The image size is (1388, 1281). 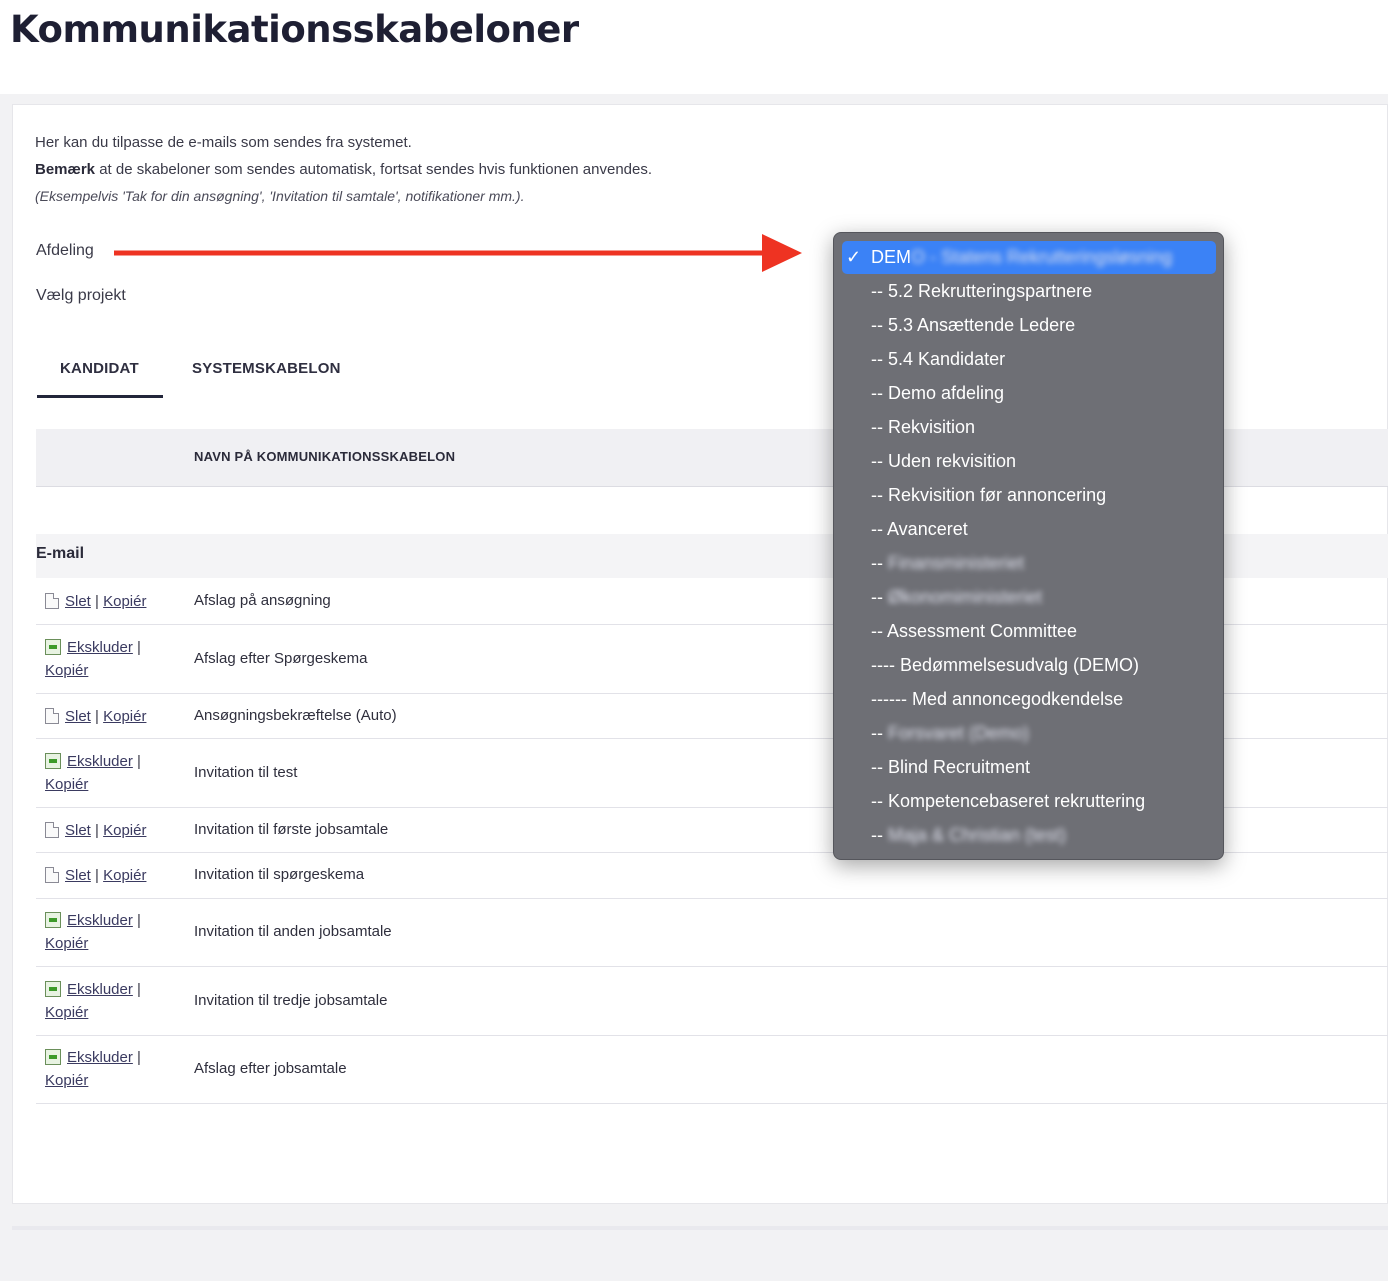 What do you see at coordinates (270, 1068) in the screenshot?
I see `template-name: Afslag efter jobsamtale` at bounding box center [270, 1068].